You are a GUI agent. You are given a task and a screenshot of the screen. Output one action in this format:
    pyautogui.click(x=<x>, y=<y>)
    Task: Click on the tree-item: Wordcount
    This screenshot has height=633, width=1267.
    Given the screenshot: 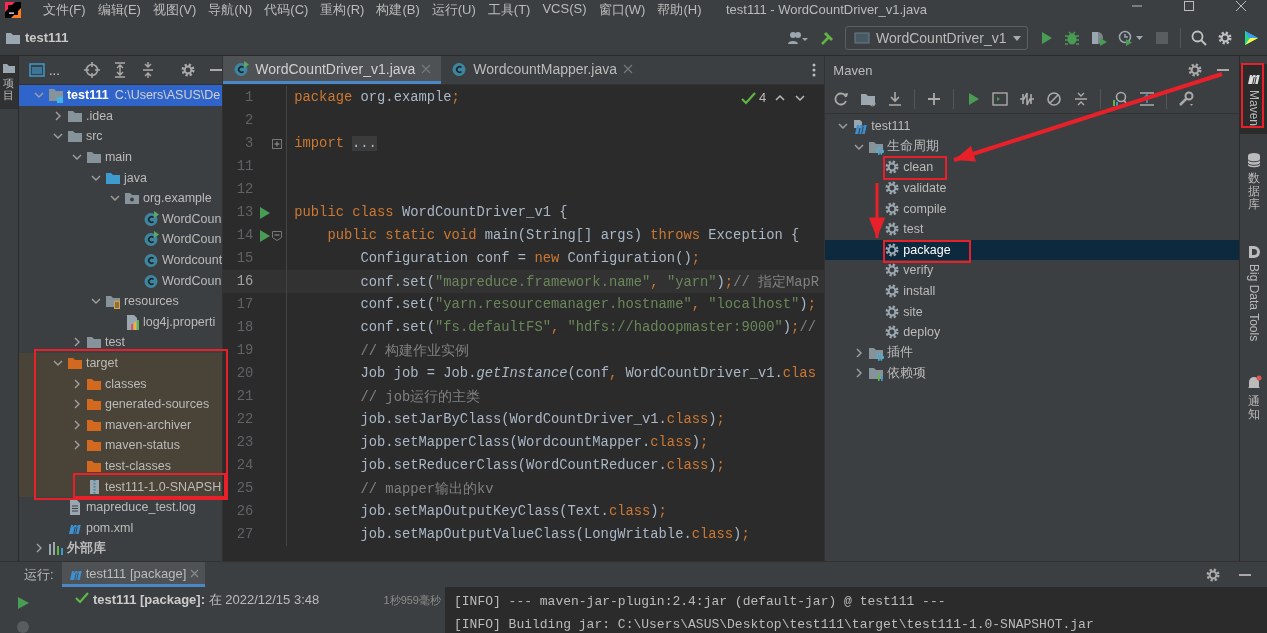 What is the action you would take?
    pyautogui.click(x=120, y=260)
    